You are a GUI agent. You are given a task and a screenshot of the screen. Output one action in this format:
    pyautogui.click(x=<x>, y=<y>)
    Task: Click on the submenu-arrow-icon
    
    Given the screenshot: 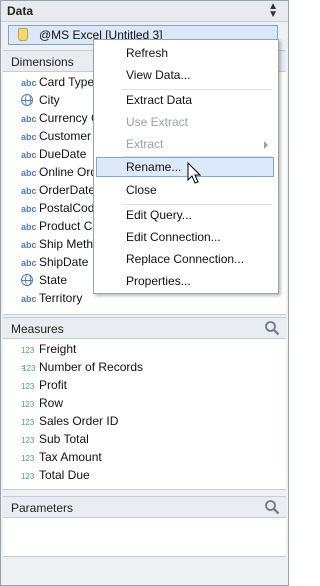 What is the action you would take?
    pyautogui.click(x=266, y=145)
    